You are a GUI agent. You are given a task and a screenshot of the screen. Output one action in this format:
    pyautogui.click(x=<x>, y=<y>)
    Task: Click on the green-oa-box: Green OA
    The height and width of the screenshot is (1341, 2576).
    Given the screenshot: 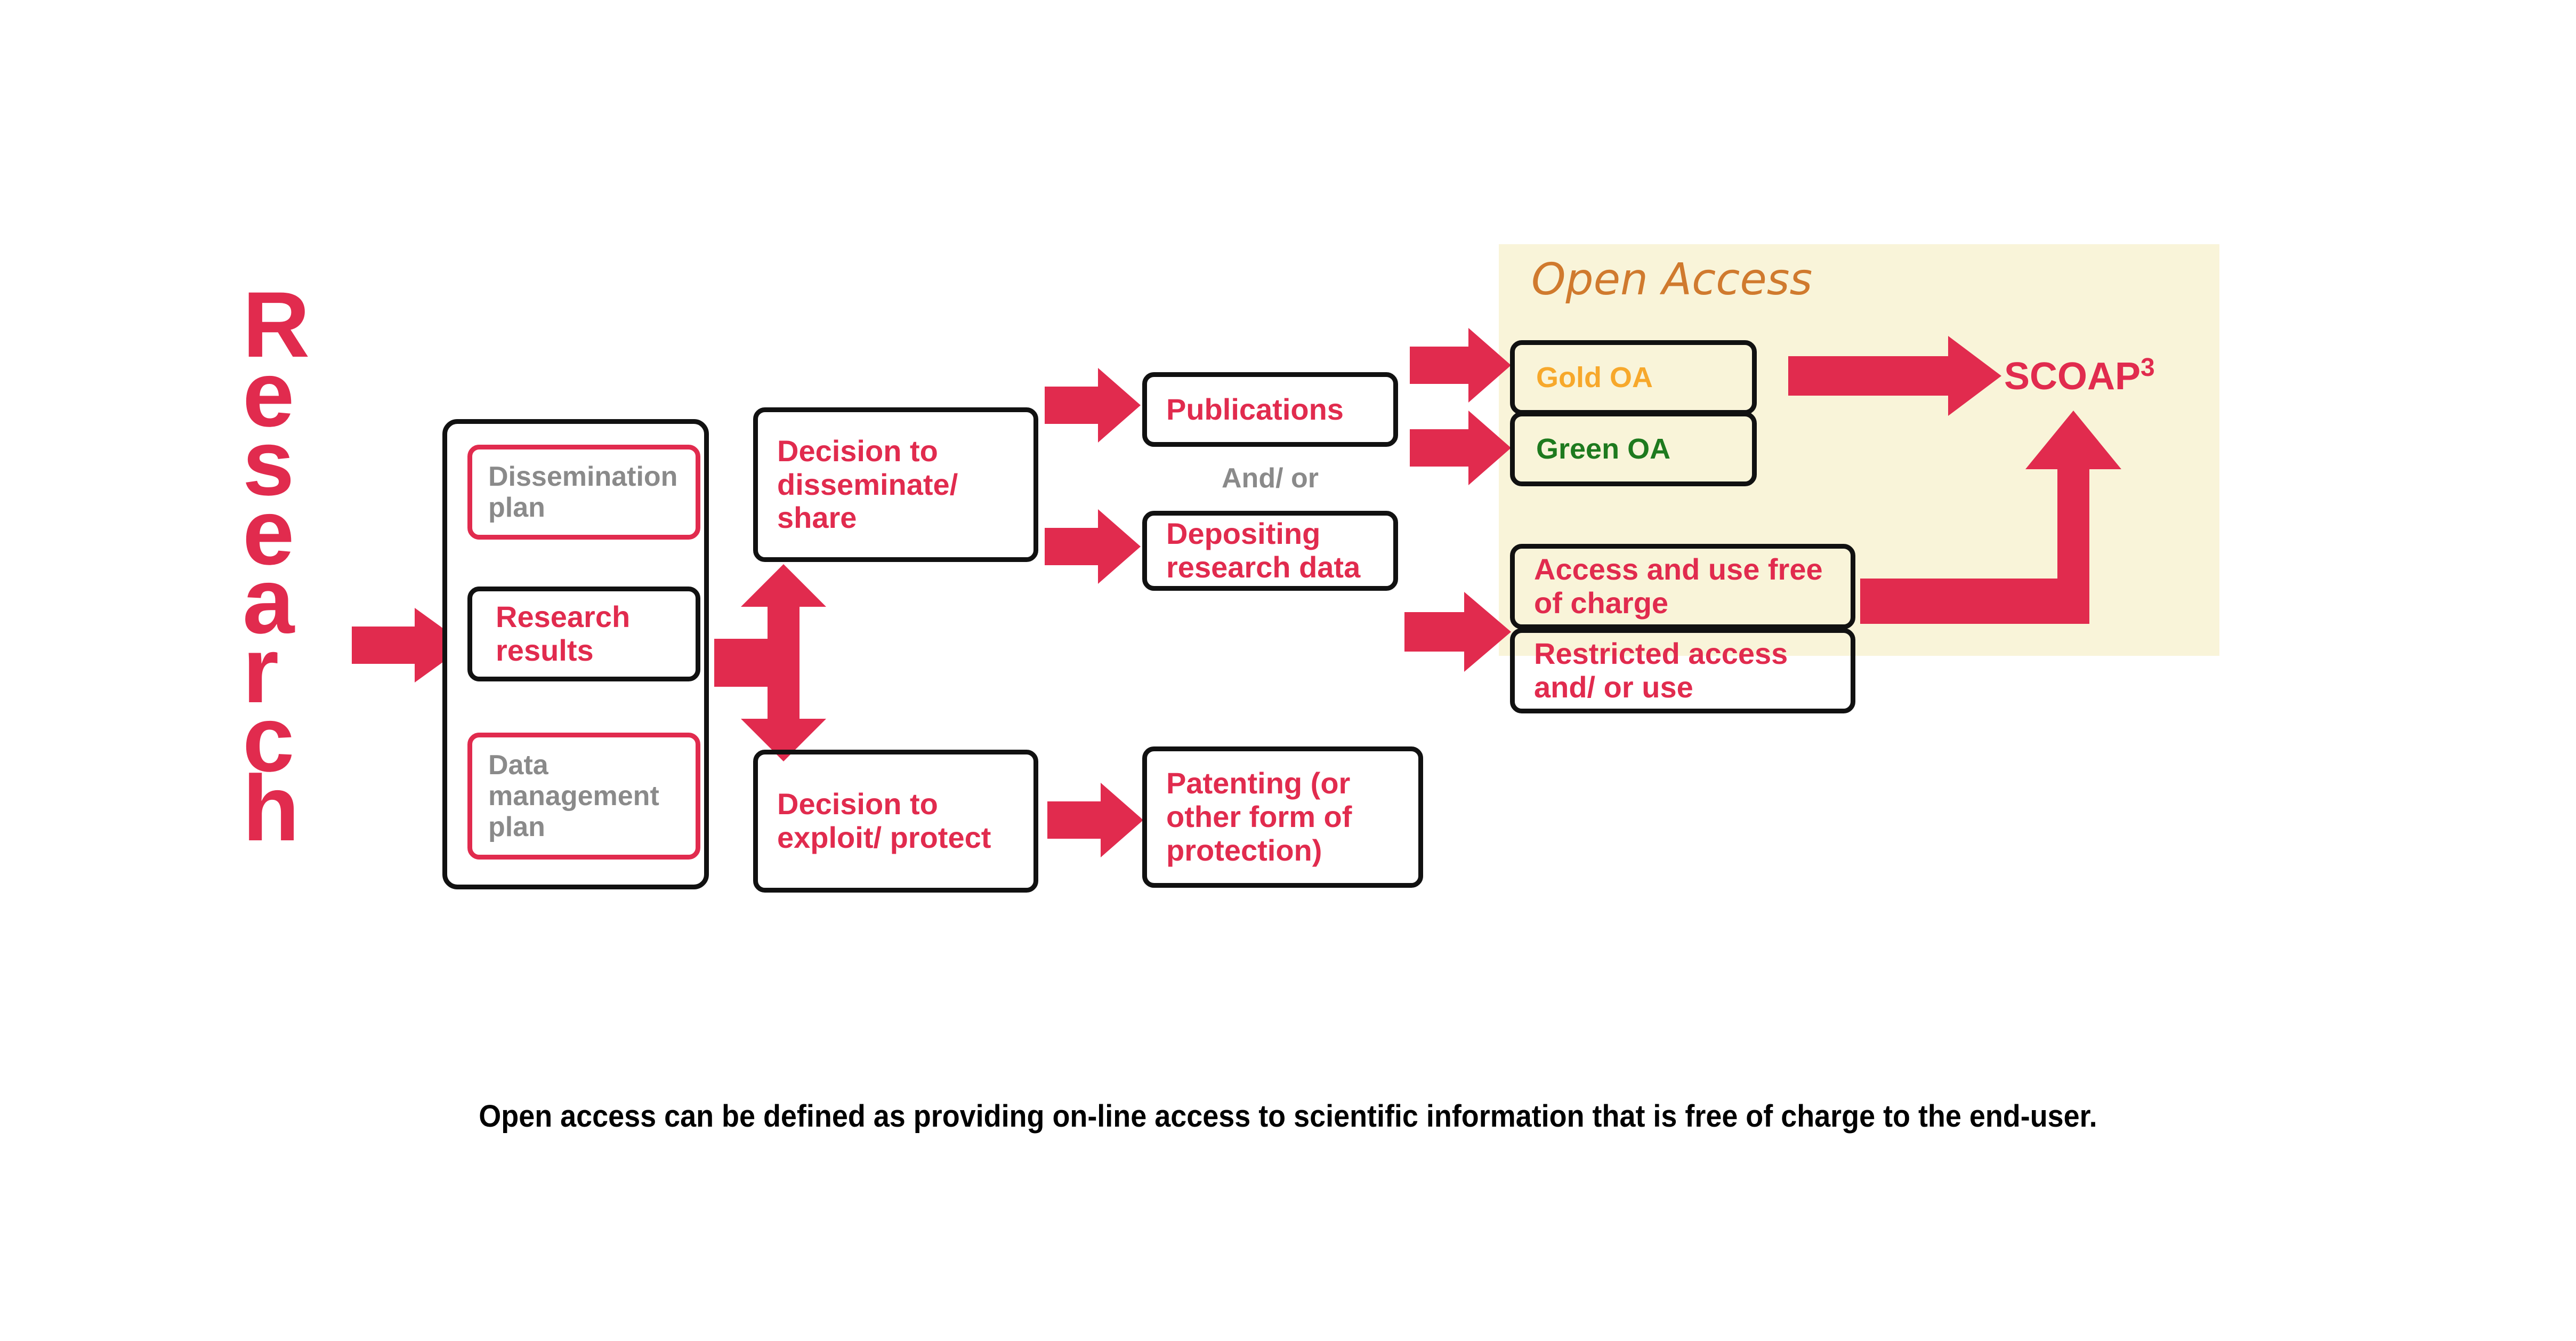 What is the action you would take?
    pyautogui.click(x=1633, y=449)
    